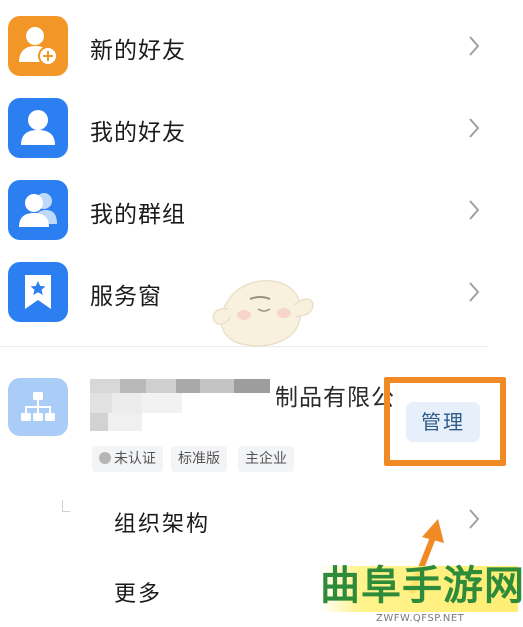 The image size is (523, 627). I want to click on menu-label: 我的群组, so click(138, 215).